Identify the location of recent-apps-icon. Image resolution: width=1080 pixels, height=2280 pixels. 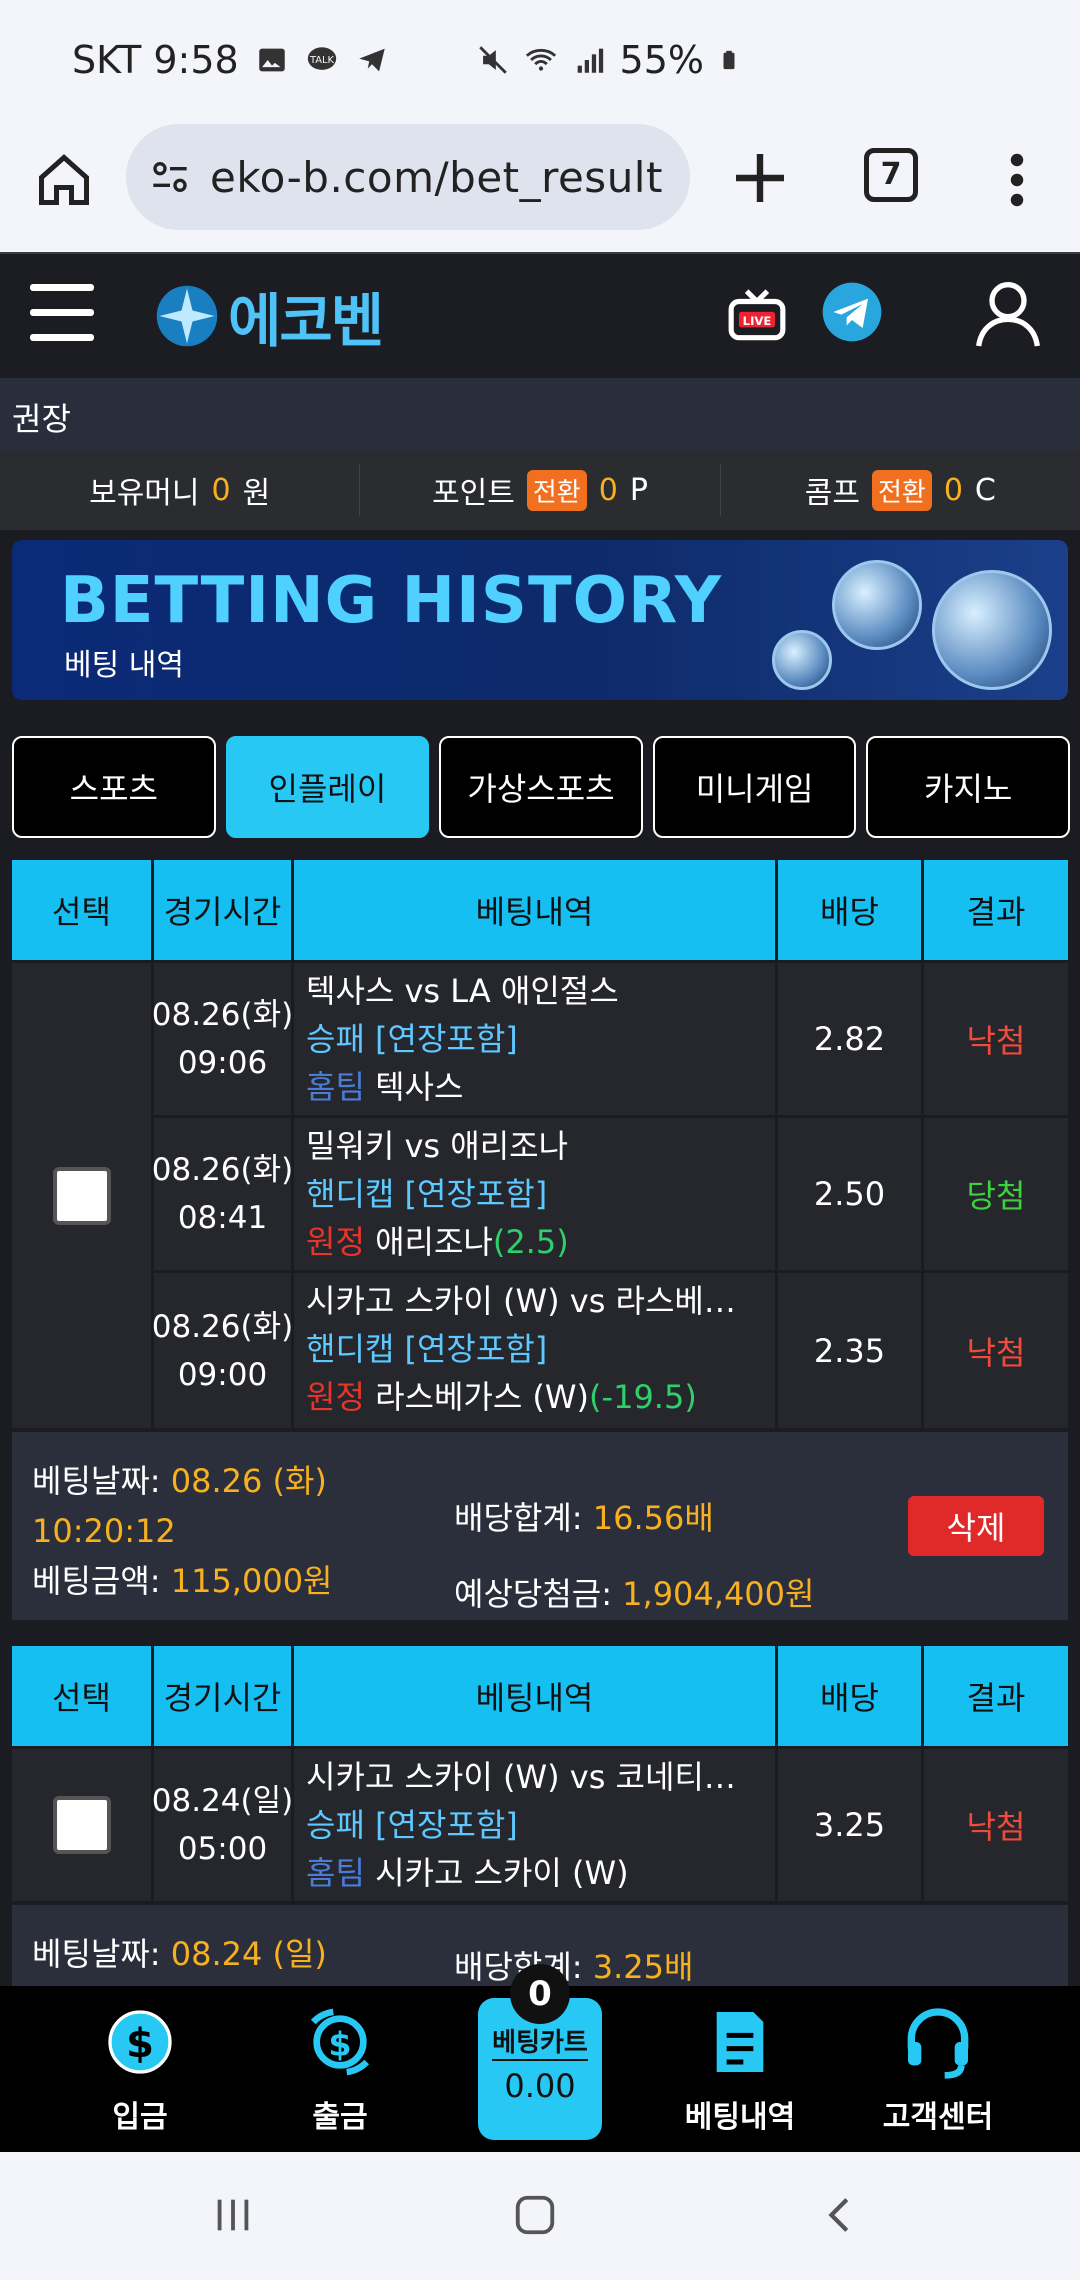
(233, 2215).